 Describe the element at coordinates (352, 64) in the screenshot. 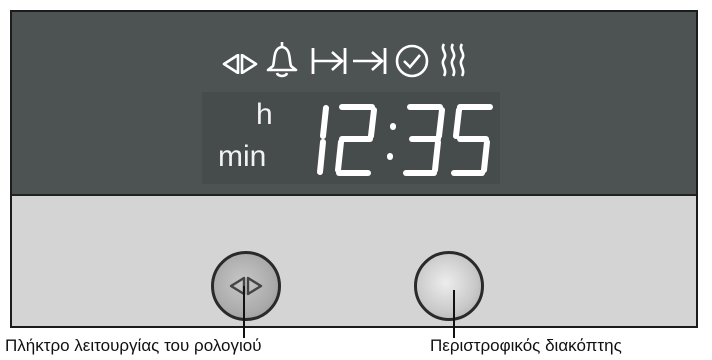

I see `status-symbols` at that location.